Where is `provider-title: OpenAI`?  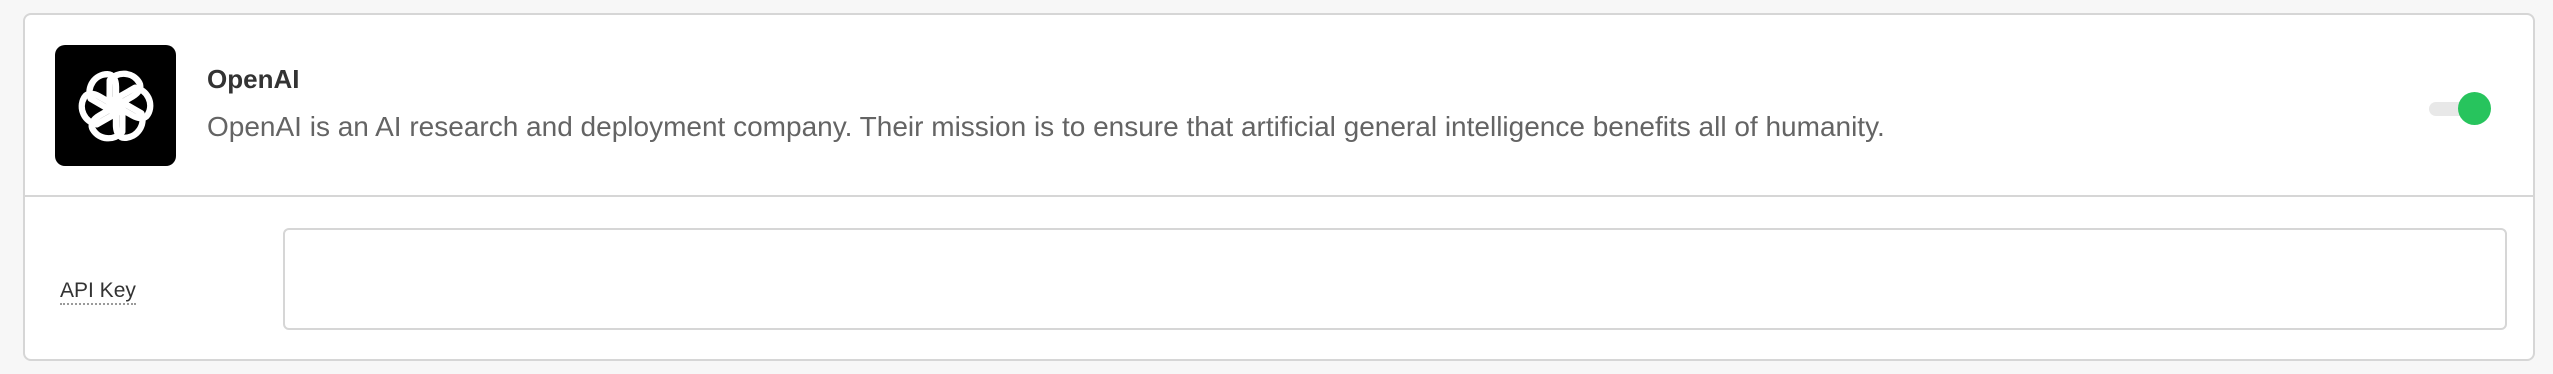
provider-title: OpenAI is located at coordinates (253, 79).